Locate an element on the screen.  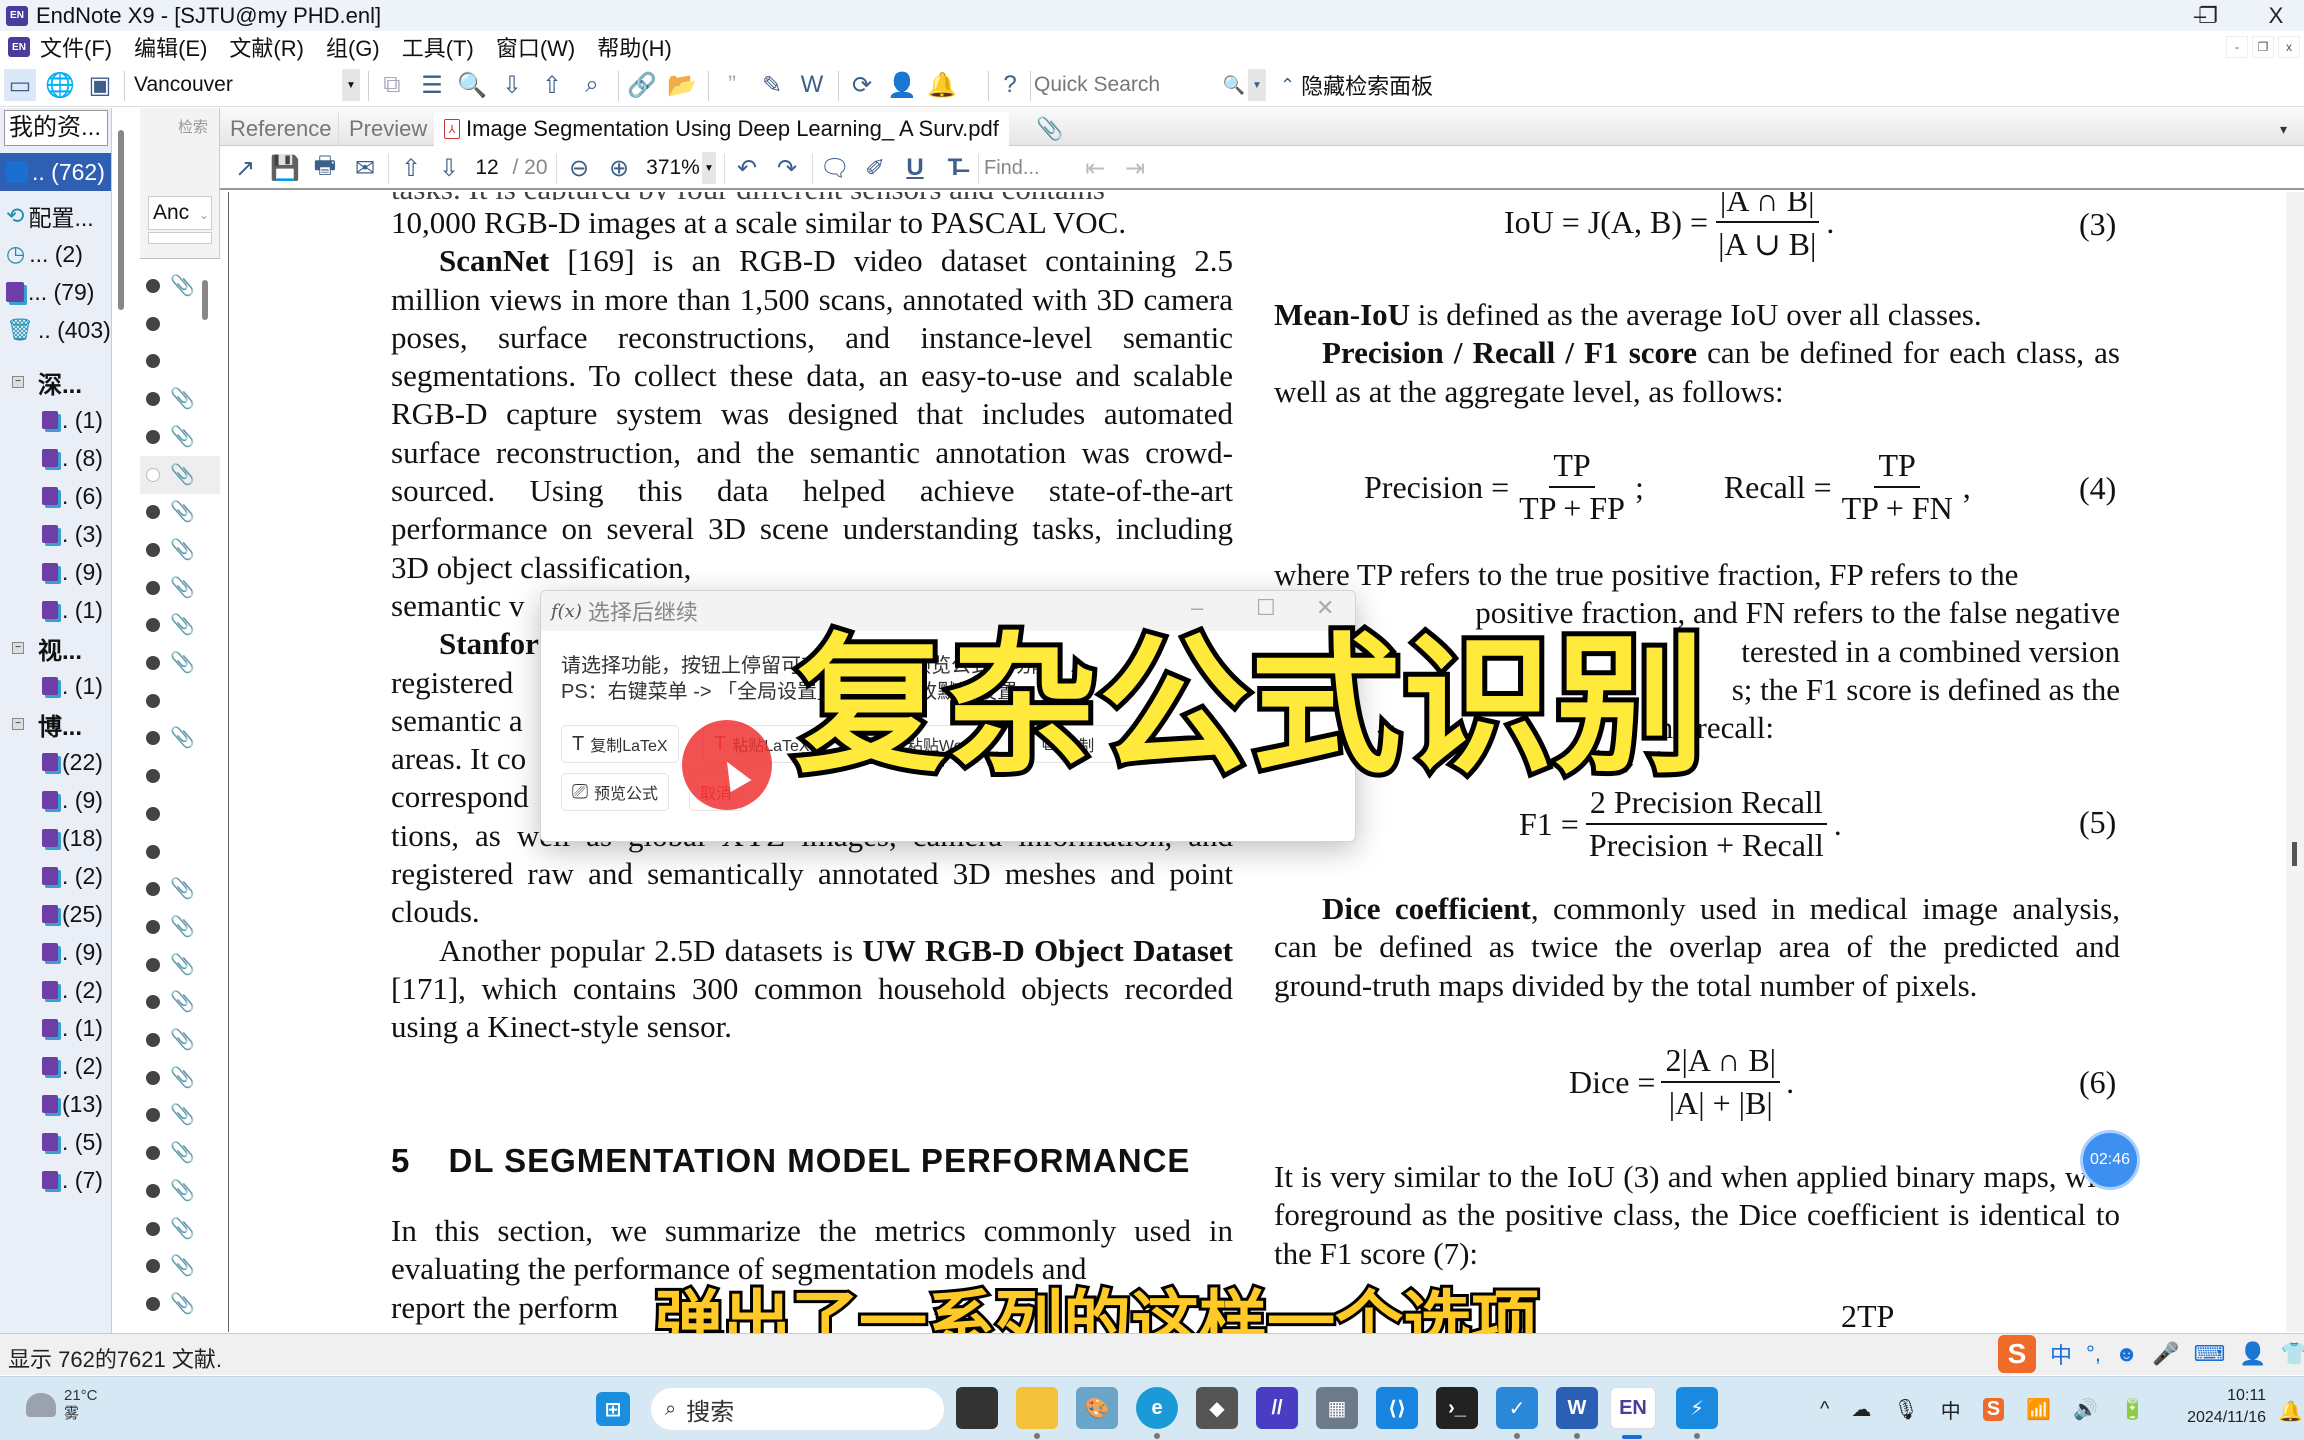
zoom-dropdown: ▼ is located at coordinates (709, 168).